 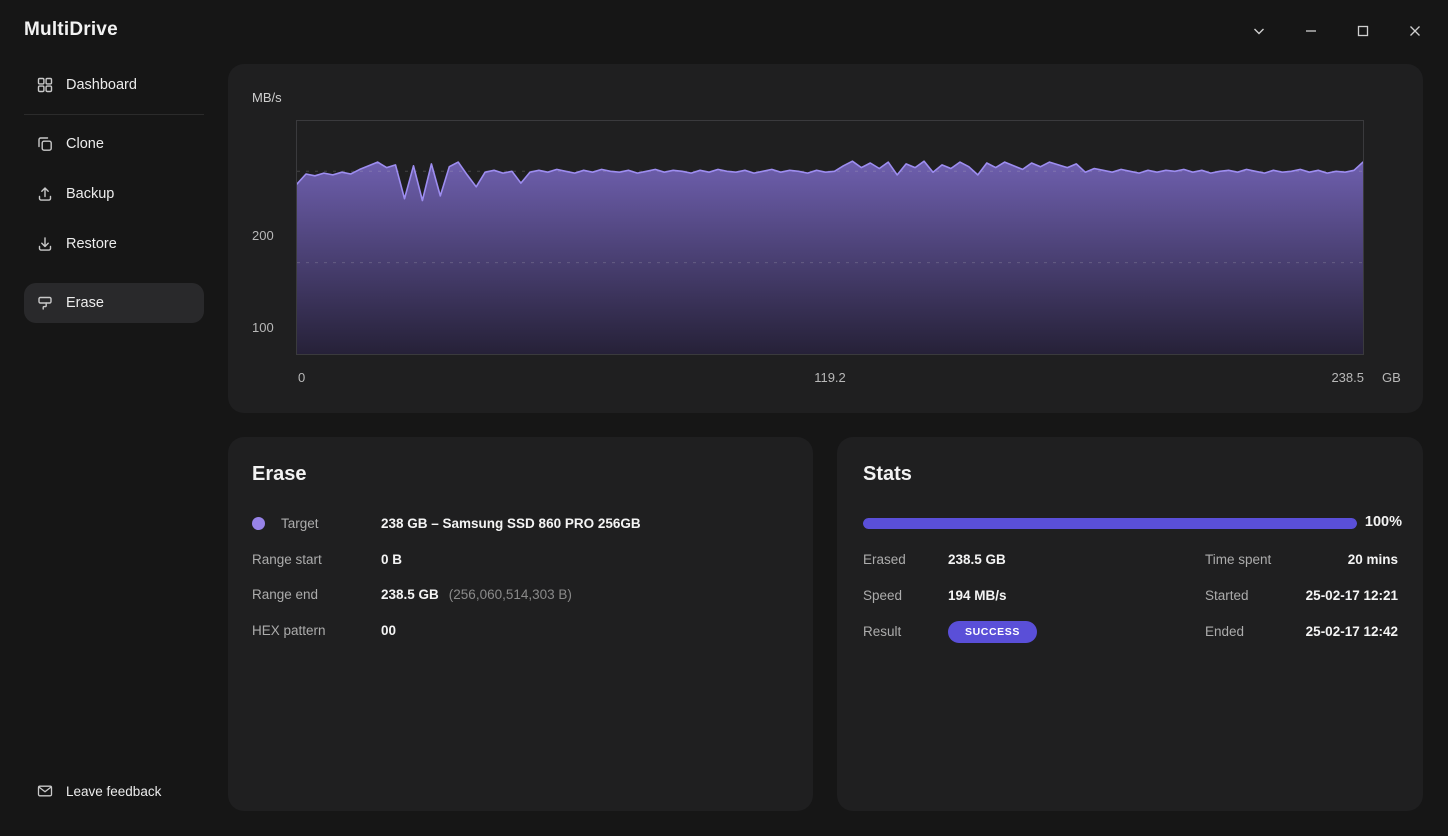 I want to click on row-label: Target, so click(x=300, y=523).